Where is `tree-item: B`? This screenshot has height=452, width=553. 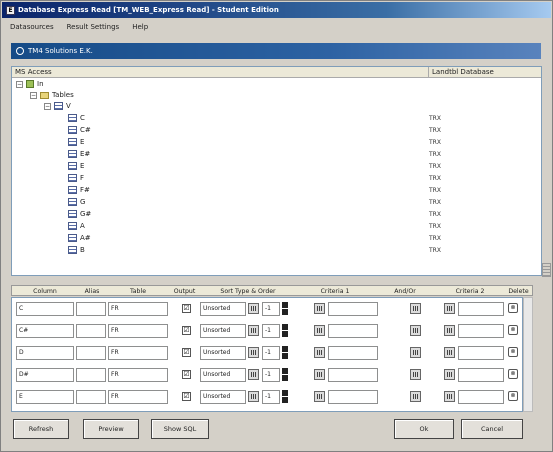
tree-item: B is located at coordinates (76, 250).